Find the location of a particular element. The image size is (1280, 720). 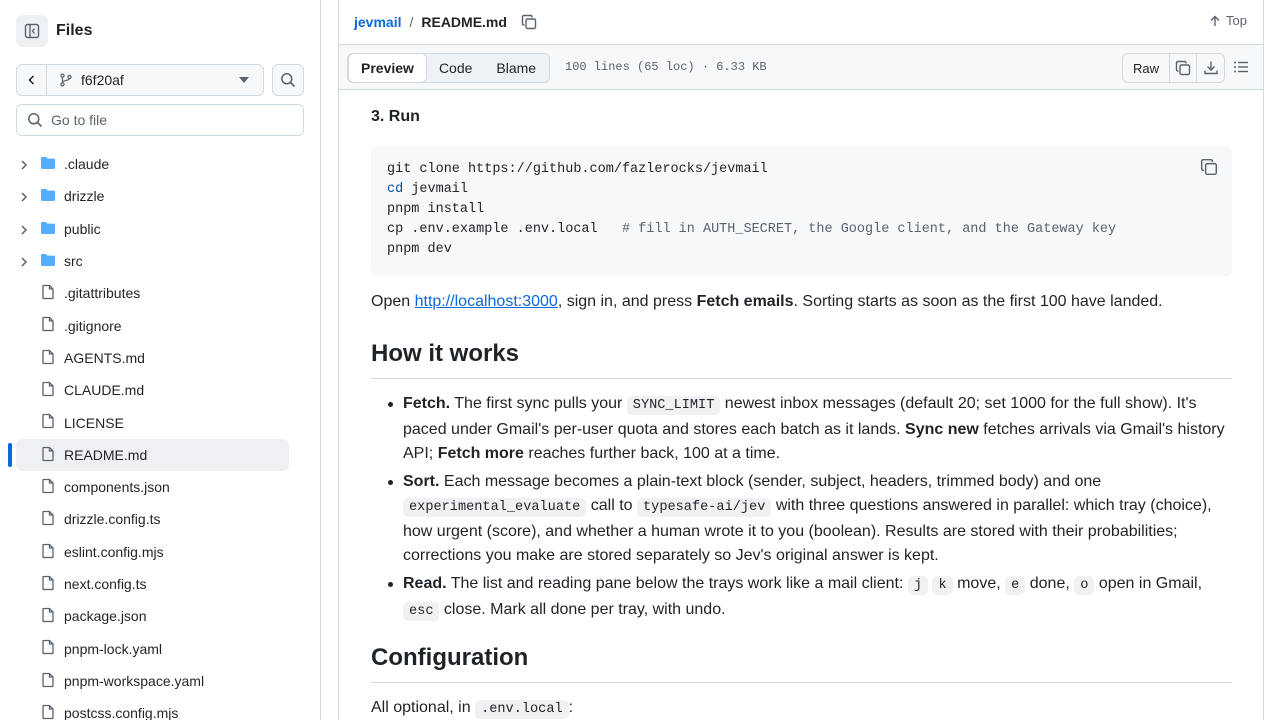

collapse-sidebar-button is located at coordinates (32, 31).